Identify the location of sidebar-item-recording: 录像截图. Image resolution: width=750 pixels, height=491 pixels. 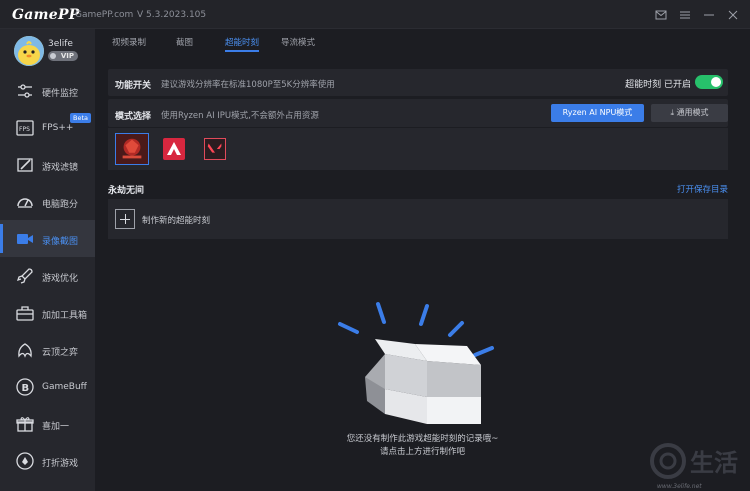
(47, 238).